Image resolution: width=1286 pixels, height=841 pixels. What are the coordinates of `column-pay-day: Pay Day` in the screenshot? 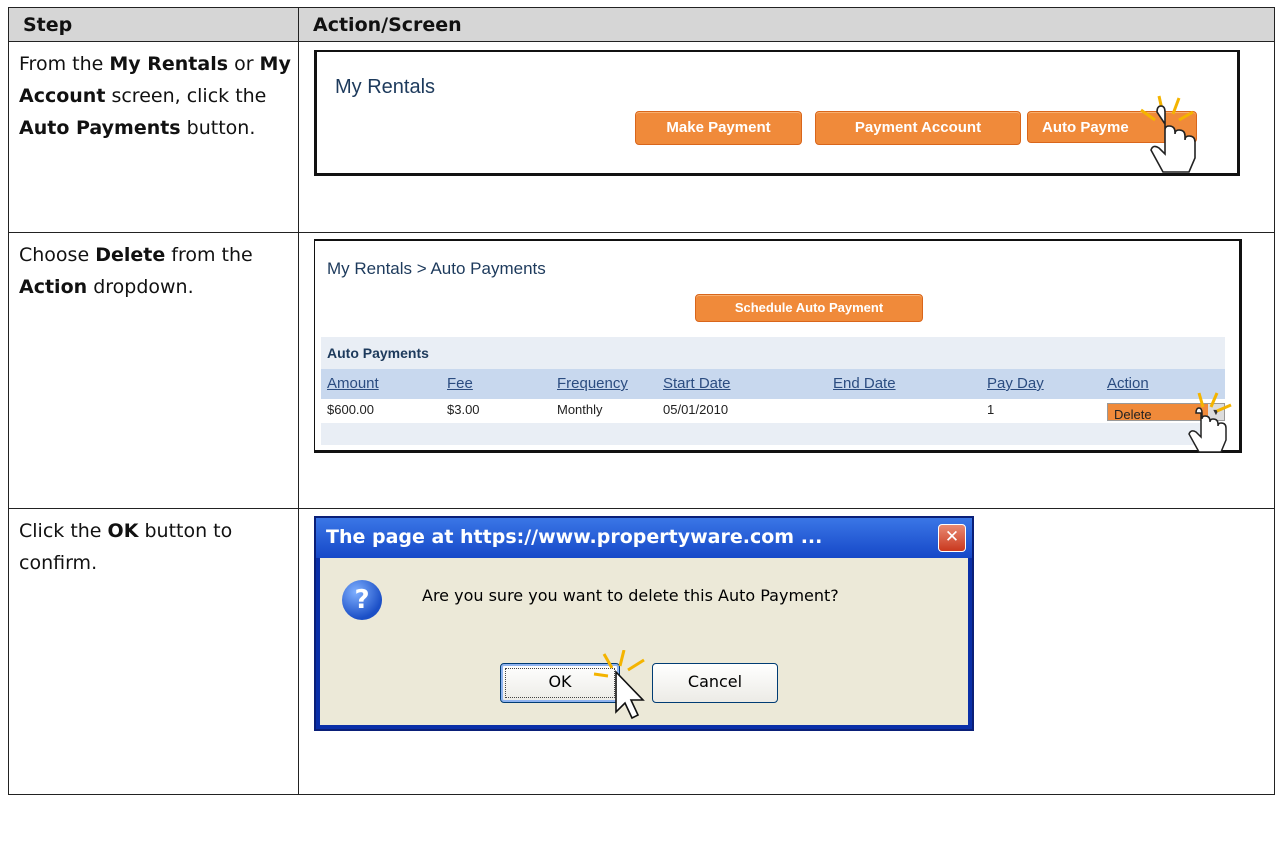 It's located at (1015, 383).